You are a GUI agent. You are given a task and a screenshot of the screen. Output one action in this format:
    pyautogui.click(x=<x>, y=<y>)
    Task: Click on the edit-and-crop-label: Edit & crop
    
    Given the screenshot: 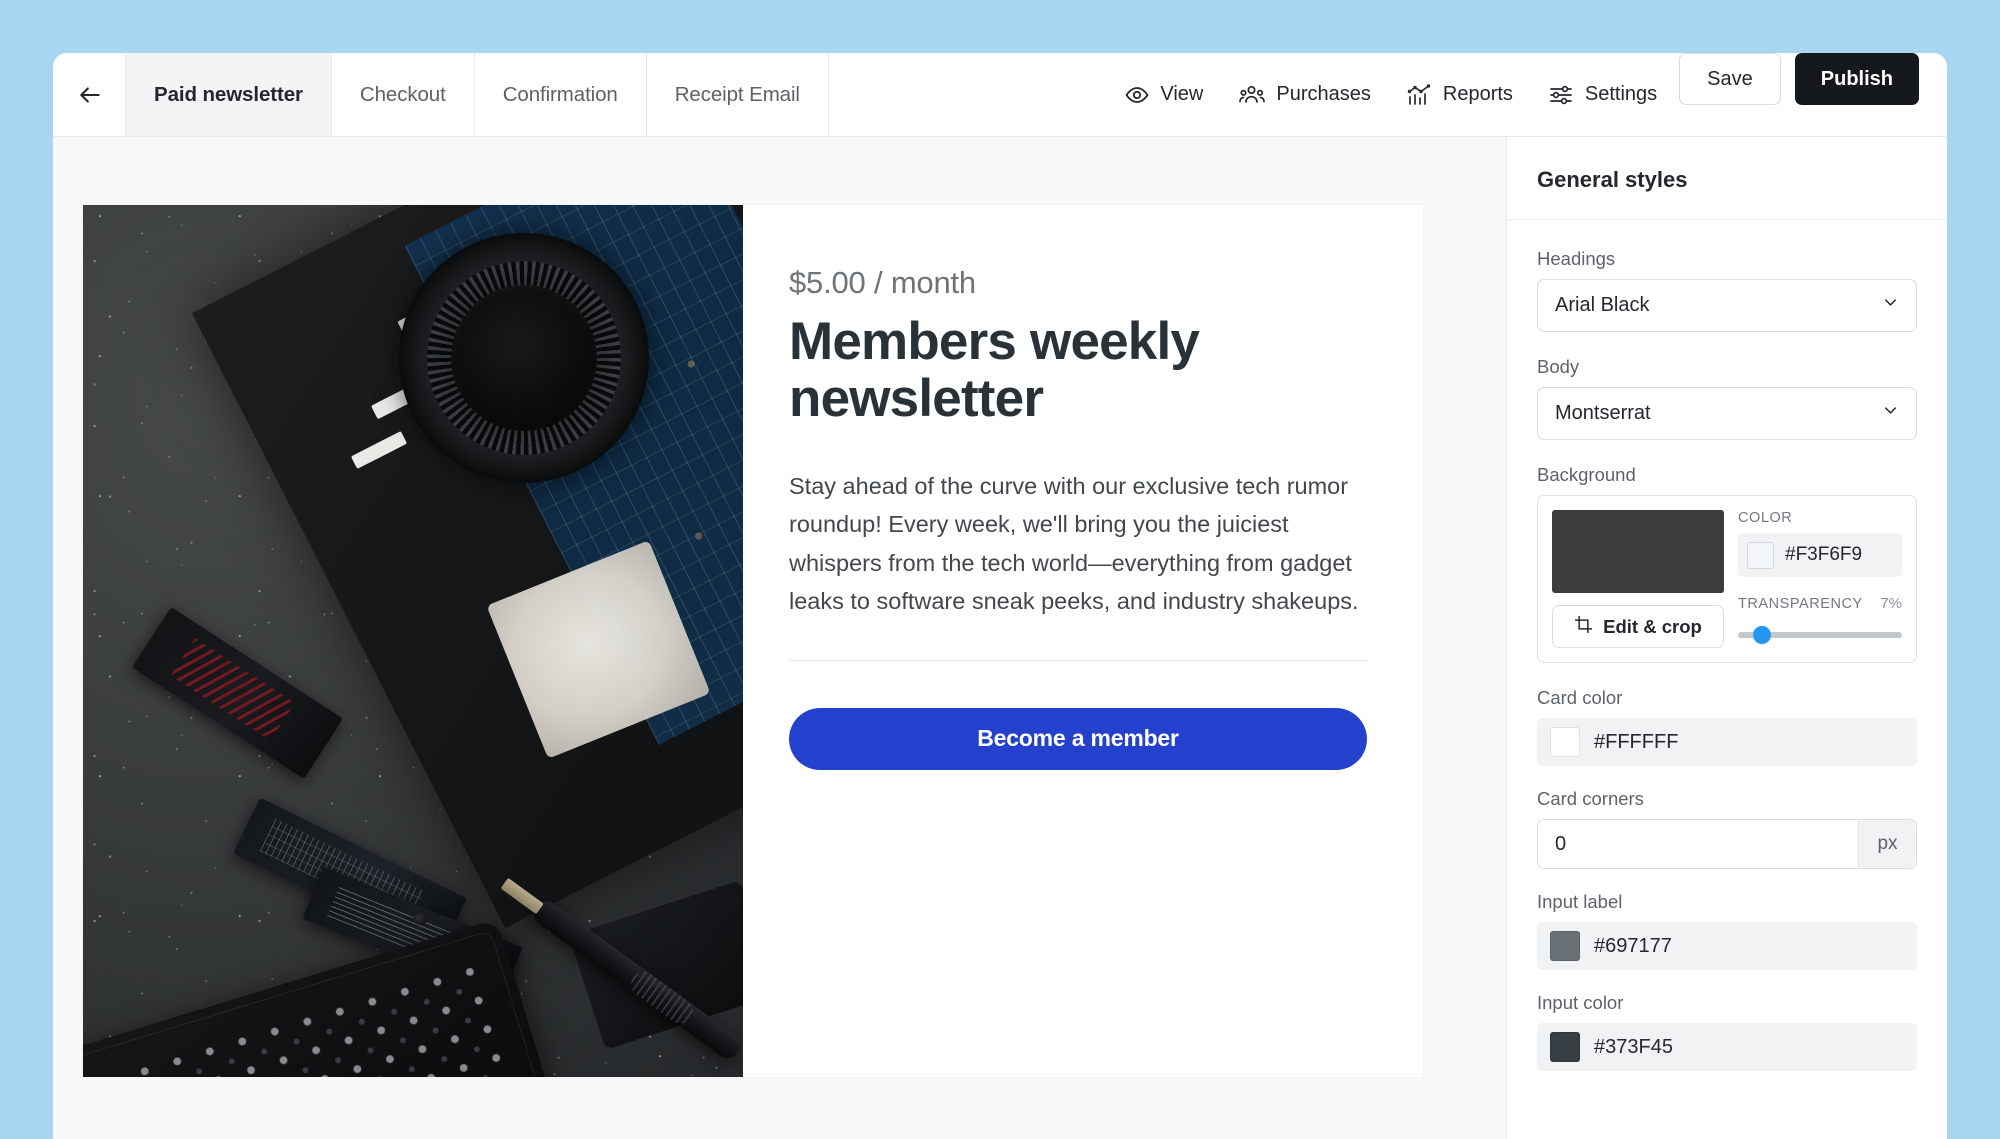 What is the action you would take?
    pyautogui.click(x=1652, y=626)
    